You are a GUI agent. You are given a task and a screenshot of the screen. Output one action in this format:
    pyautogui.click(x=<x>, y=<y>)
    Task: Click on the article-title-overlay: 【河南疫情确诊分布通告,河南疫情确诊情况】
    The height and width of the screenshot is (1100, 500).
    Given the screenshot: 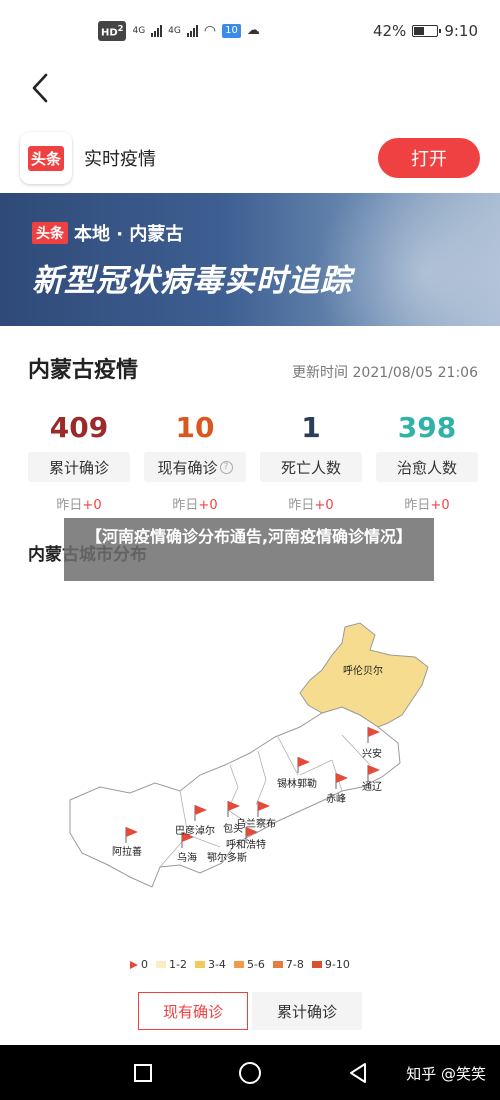 What is the action you would take?
    pyautogui.click(x=249, y=549)
    